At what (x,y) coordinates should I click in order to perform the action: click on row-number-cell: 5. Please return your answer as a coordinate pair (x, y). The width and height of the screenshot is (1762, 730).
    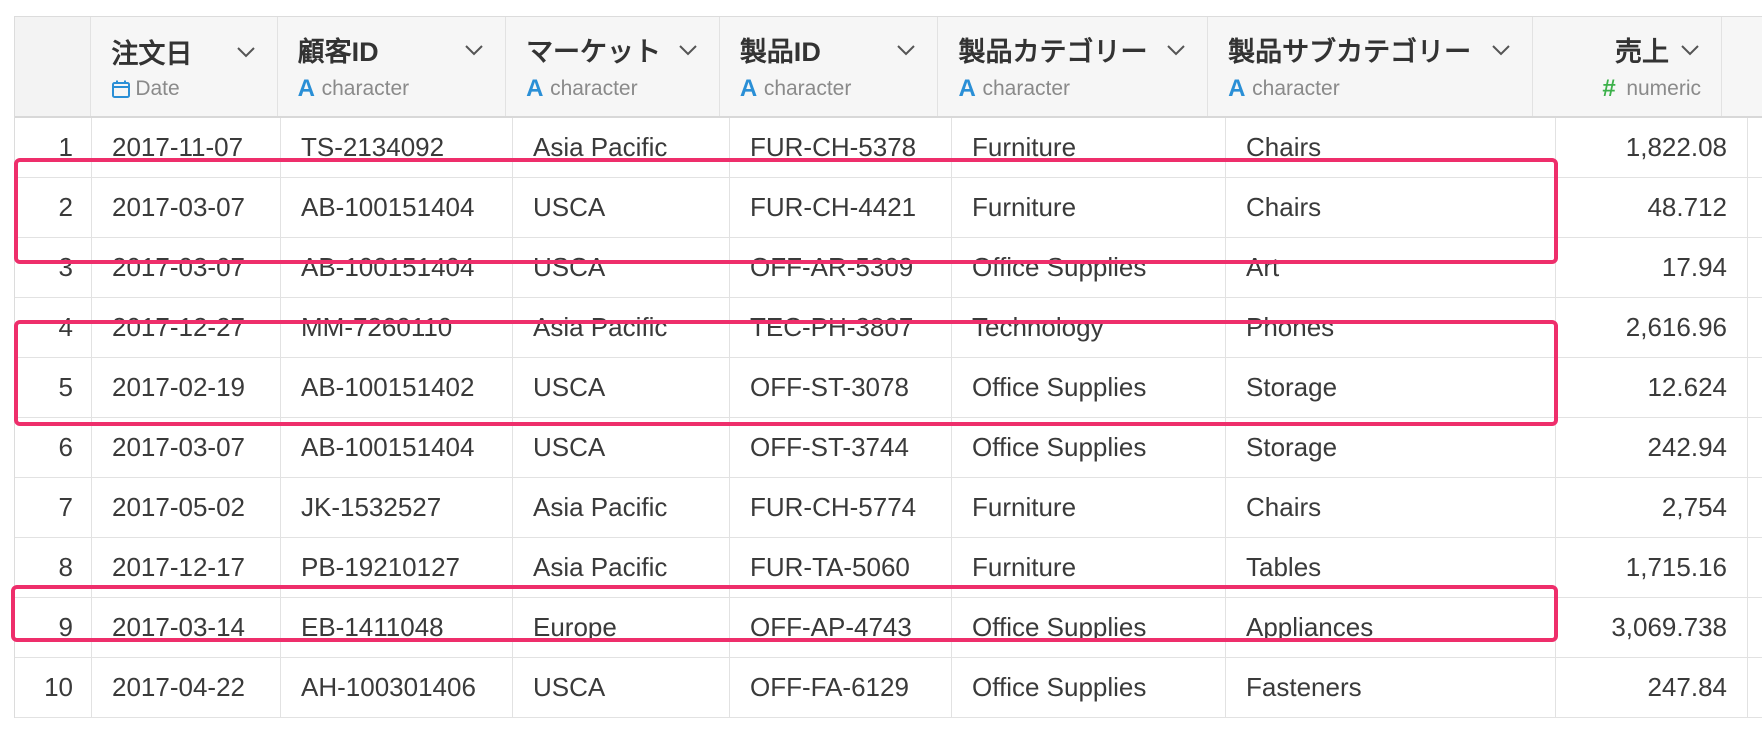
    Looking at the image, I should click on (53, 387).